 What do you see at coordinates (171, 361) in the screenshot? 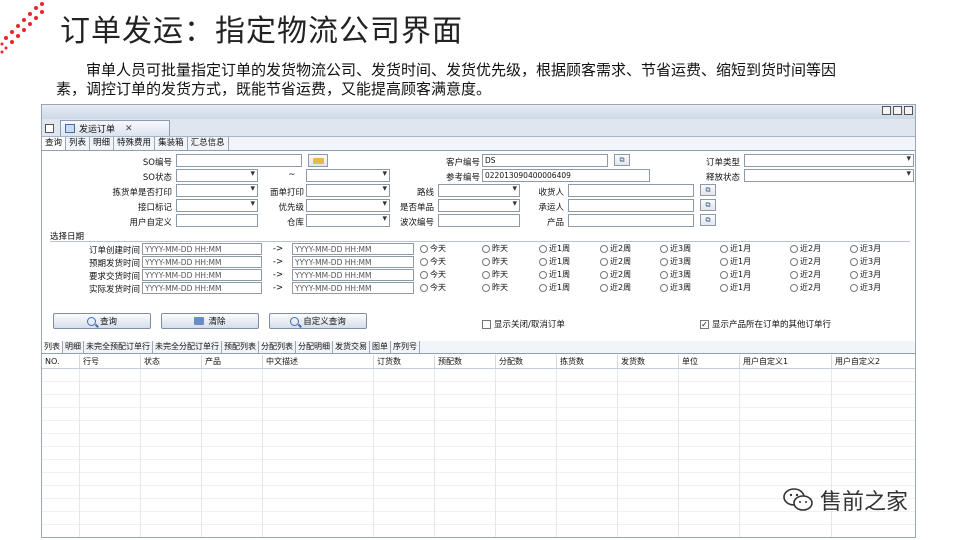
I see `grid-column-header: 状态` at bounding box center [171, 361].